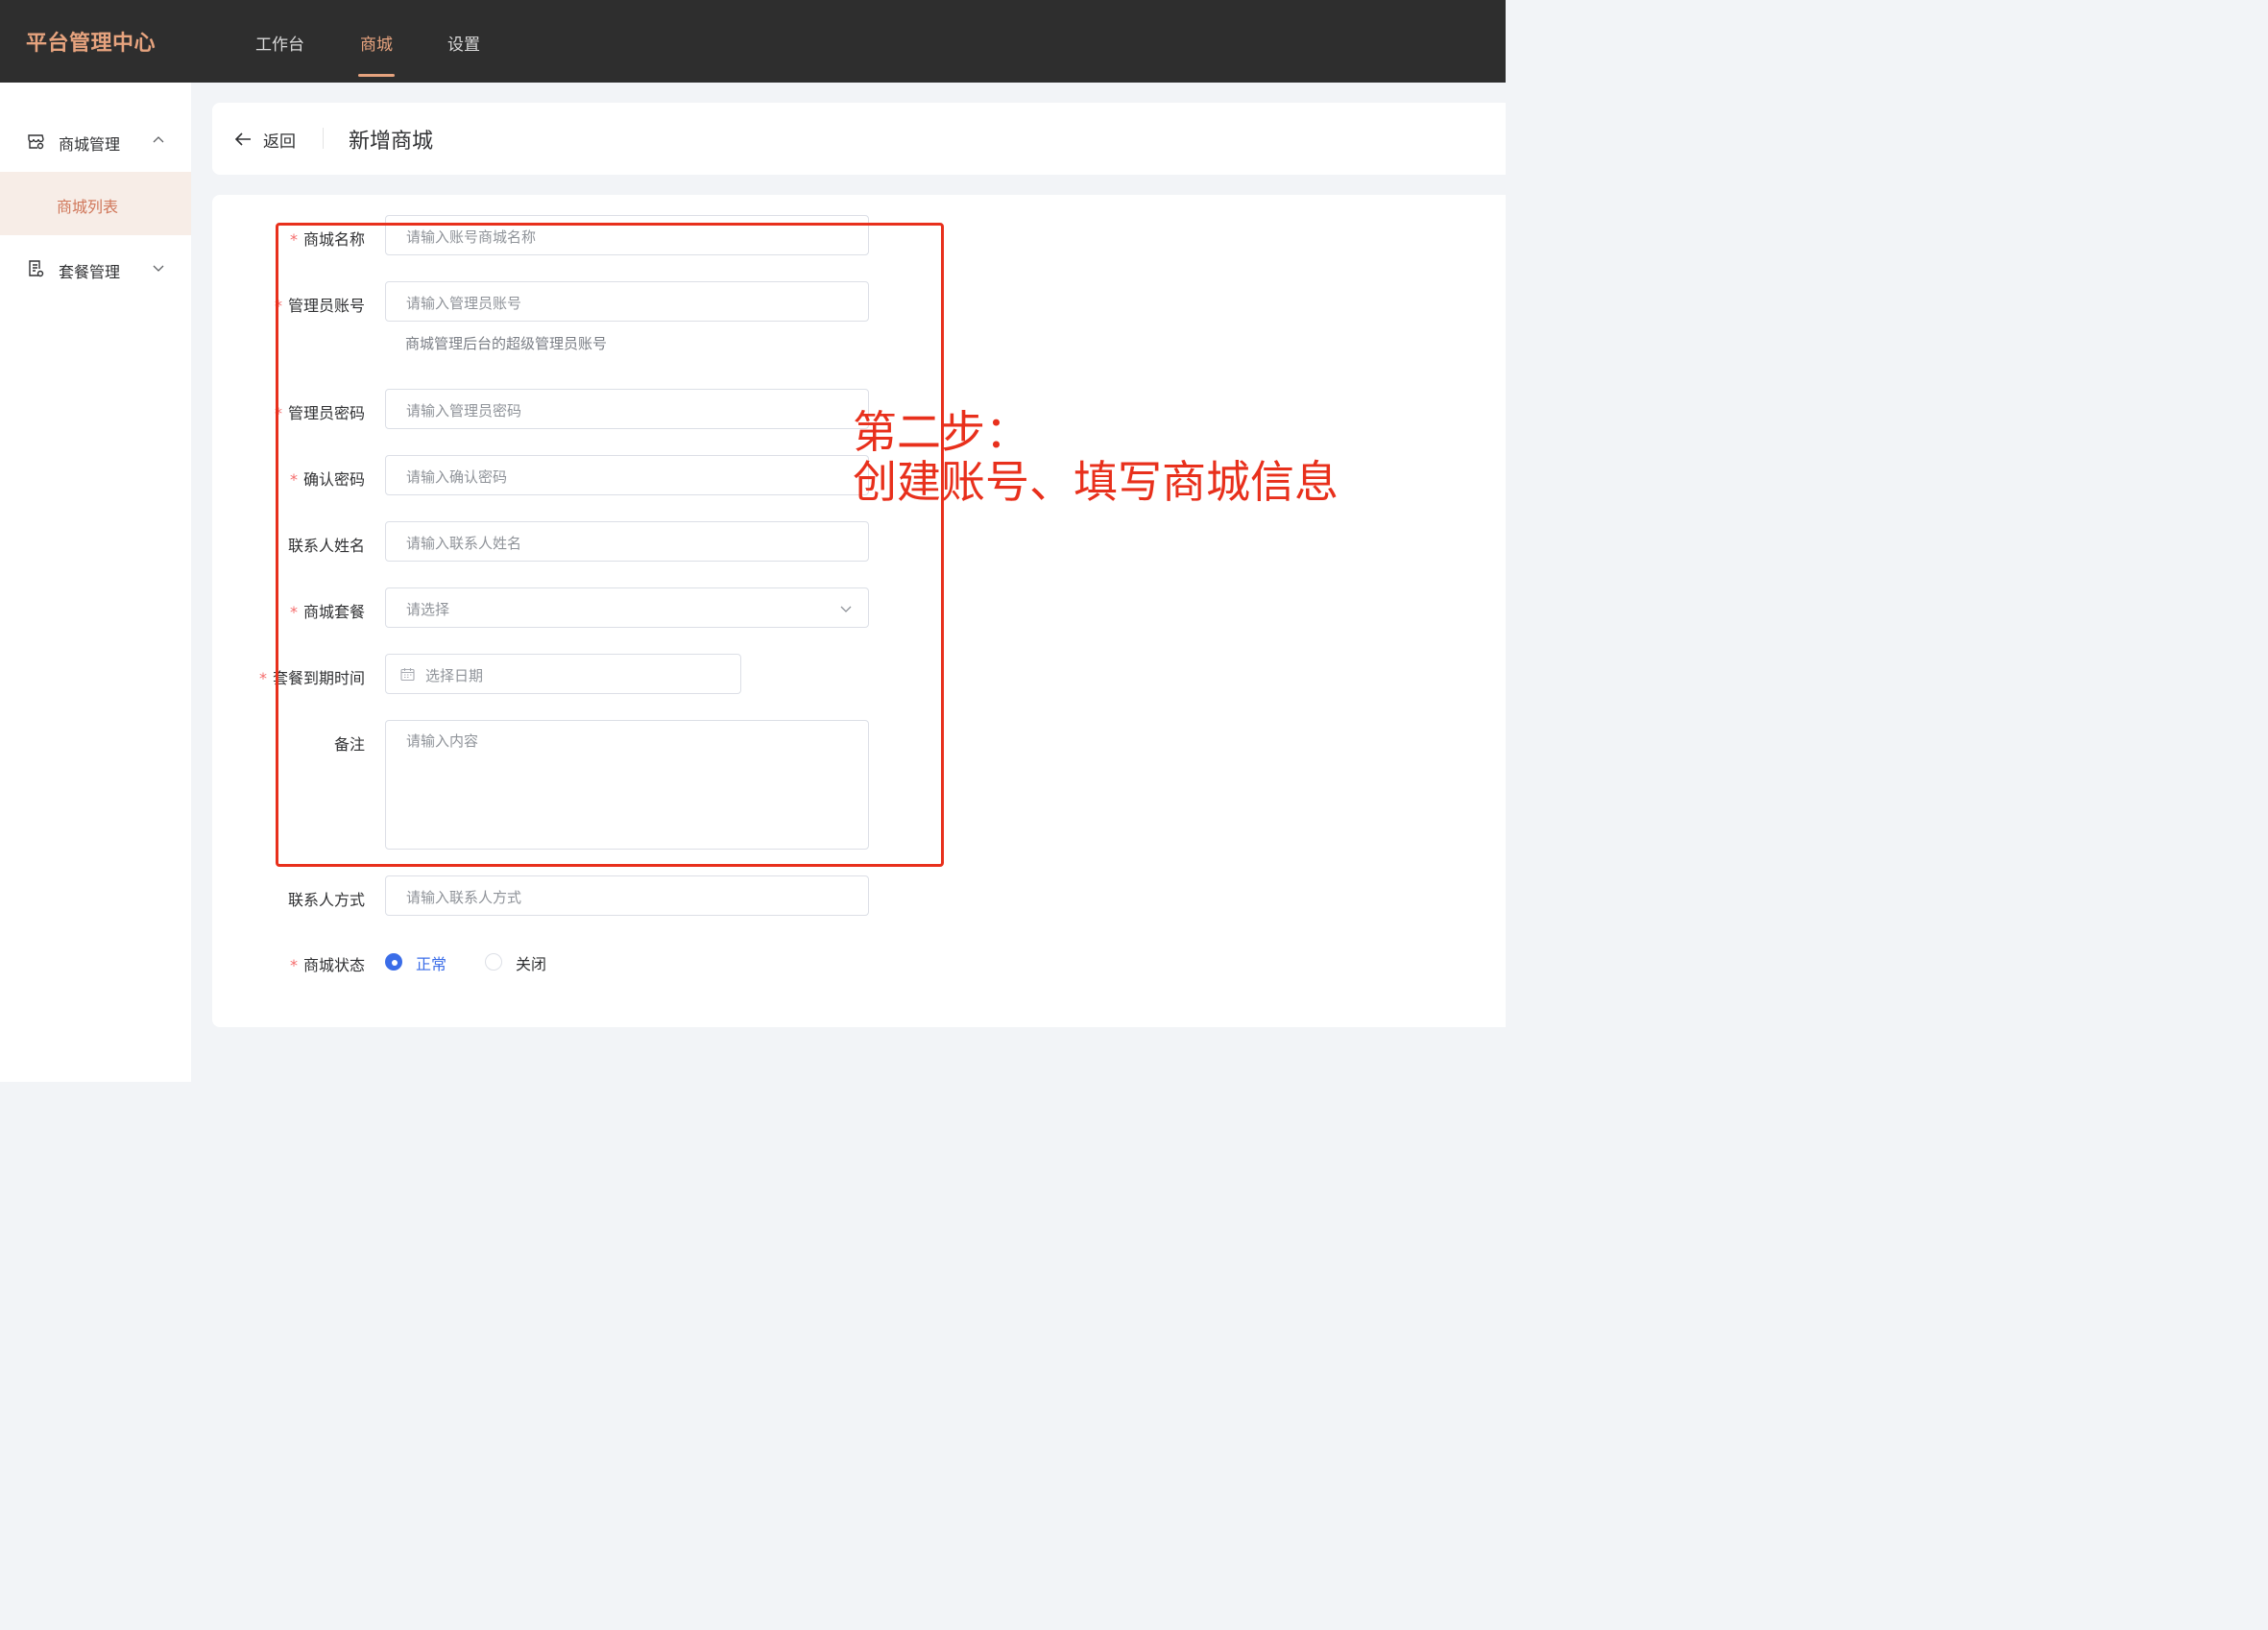 This screenshot has width=2268, height=1630. Describe the element at coordinates (457, 477) in the screenshot. I see `placeholder: 请输入确认密码` at that location.